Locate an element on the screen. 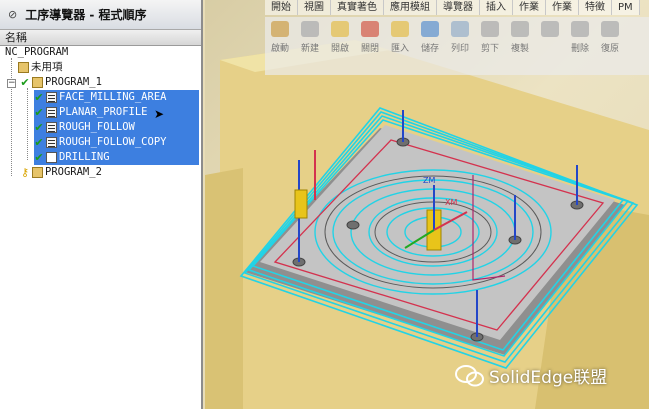 The image size is (649, 409). axis-label-xm: XM is located at coordinates (451, 202).